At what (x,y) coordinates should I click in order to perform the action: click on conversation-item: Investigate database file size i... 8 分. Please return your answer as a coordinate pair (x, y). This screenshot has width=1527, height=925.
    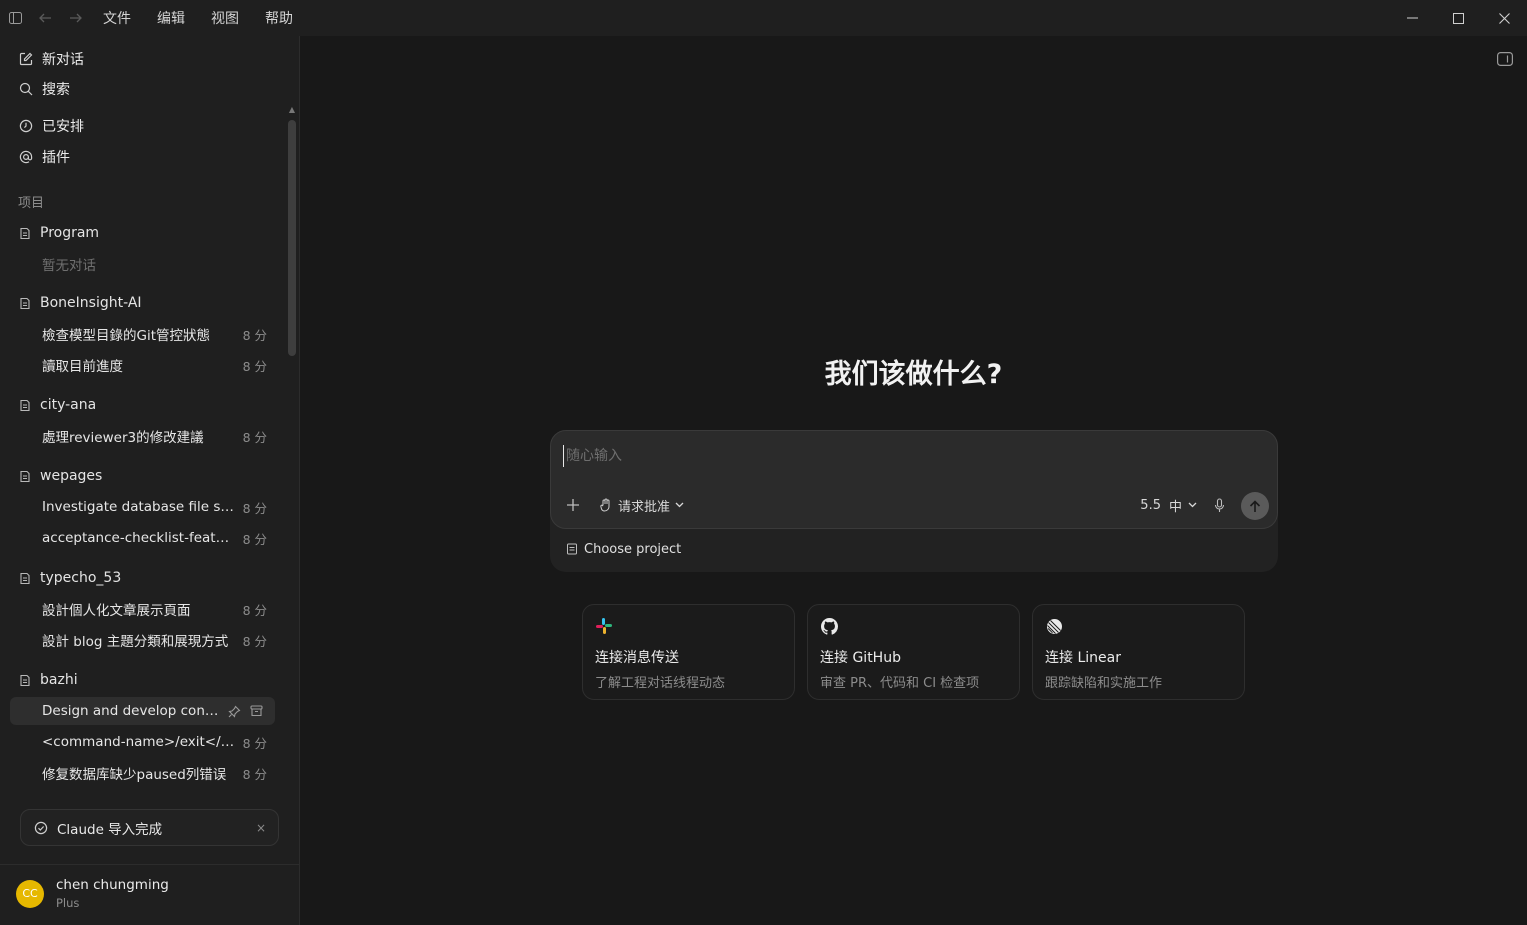
    Looking at the image, I should click on (142, 507).